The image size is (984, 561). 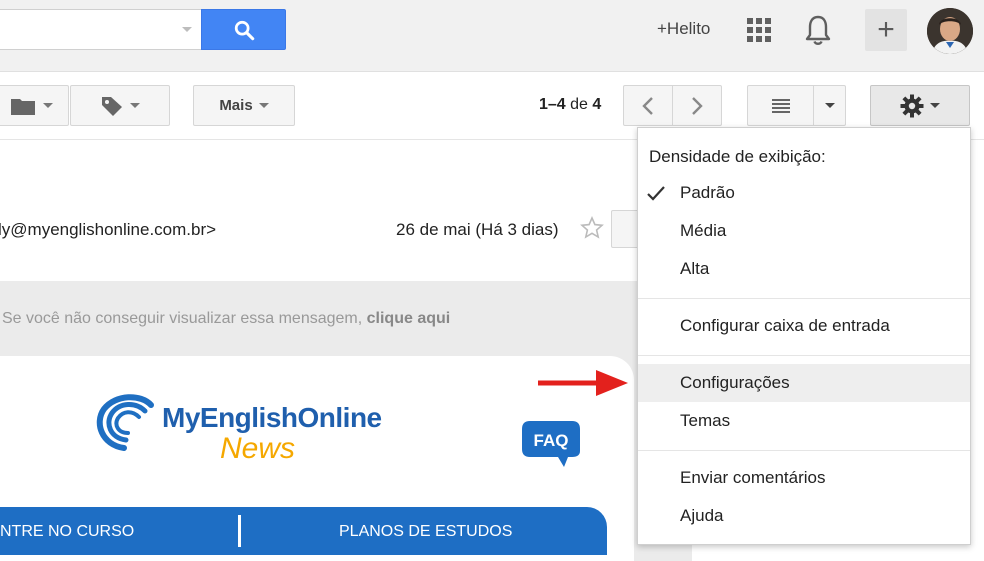 I want to click on newer-button, so click(x=648, y=105).